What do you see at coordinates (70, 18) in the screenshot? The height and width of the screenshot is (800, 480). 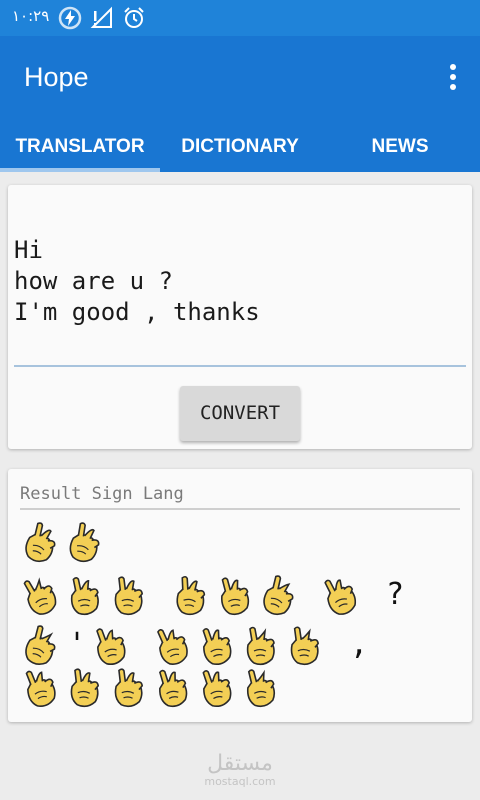 I see `battery-charging-icon` at bounding box center [70, 18].